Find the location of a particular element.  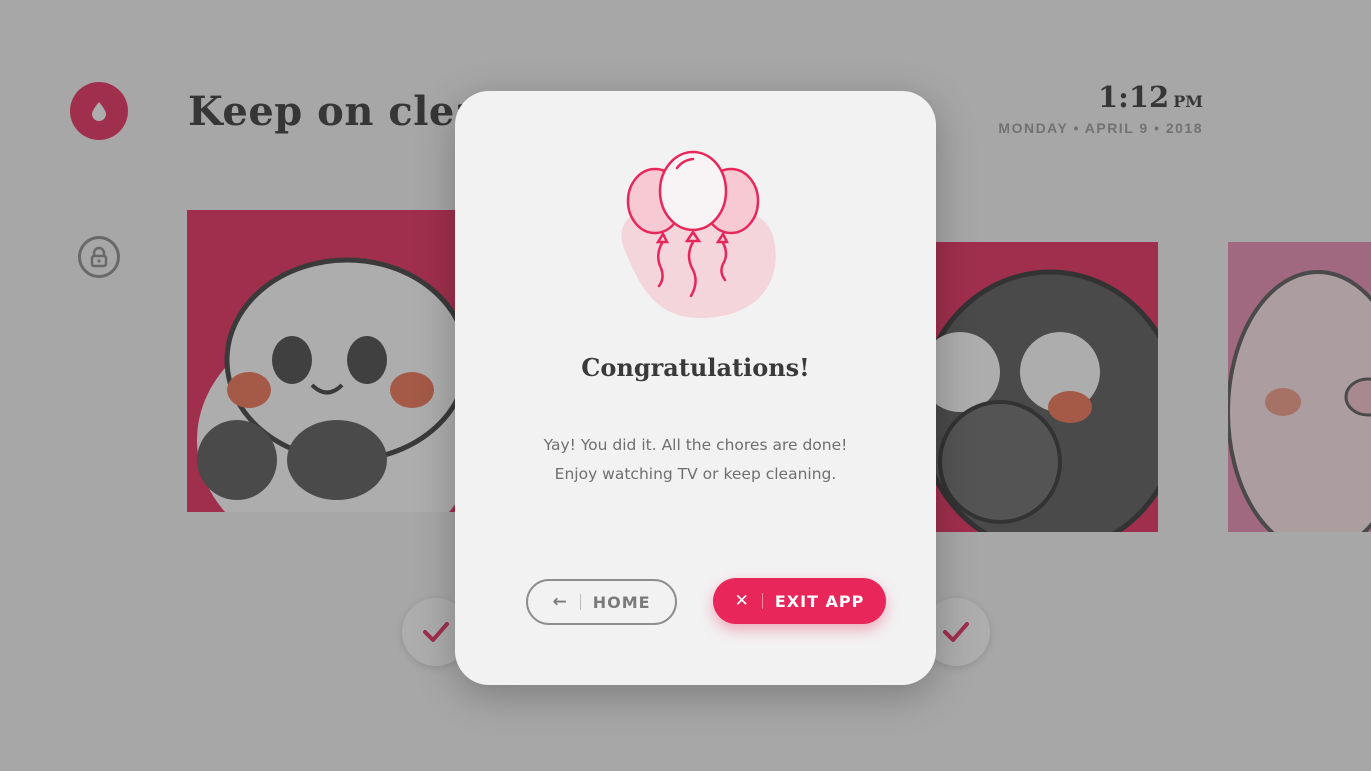

dialog-title: Congratulations! is located at coordinates (695, 367).